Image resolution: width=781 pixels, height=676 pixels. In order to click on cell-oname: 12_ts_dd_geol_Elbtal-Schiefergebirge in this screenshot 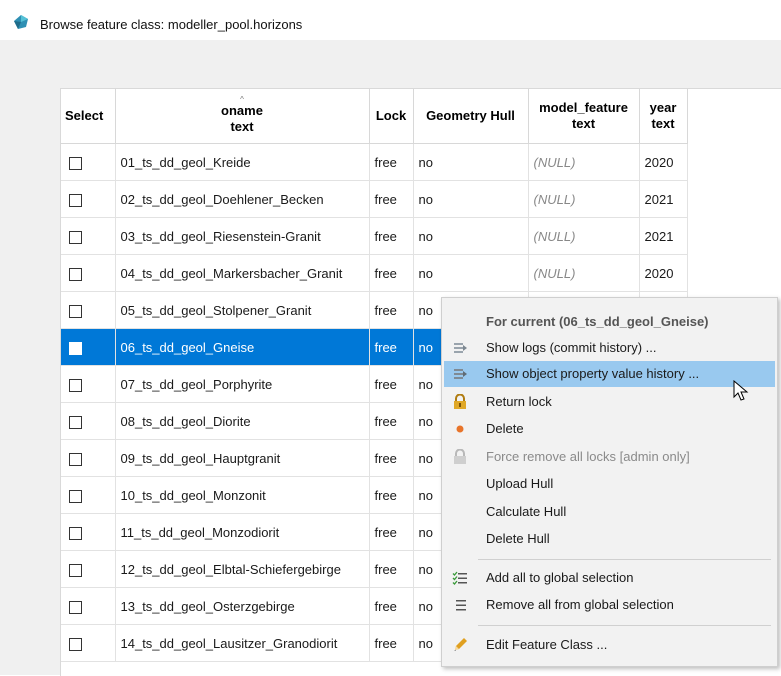, I will do `click(242, 569)`.